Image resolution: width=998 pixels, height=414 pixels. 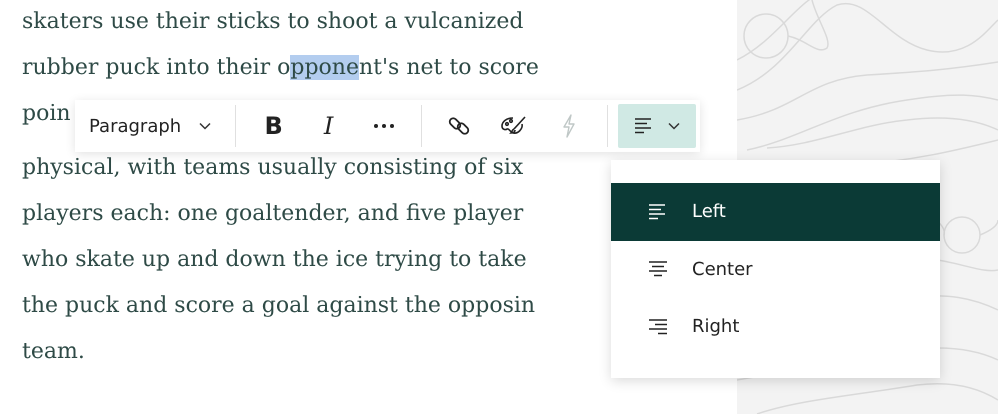 I want to click on align-dropdown-button, so click(x=657, y=126).